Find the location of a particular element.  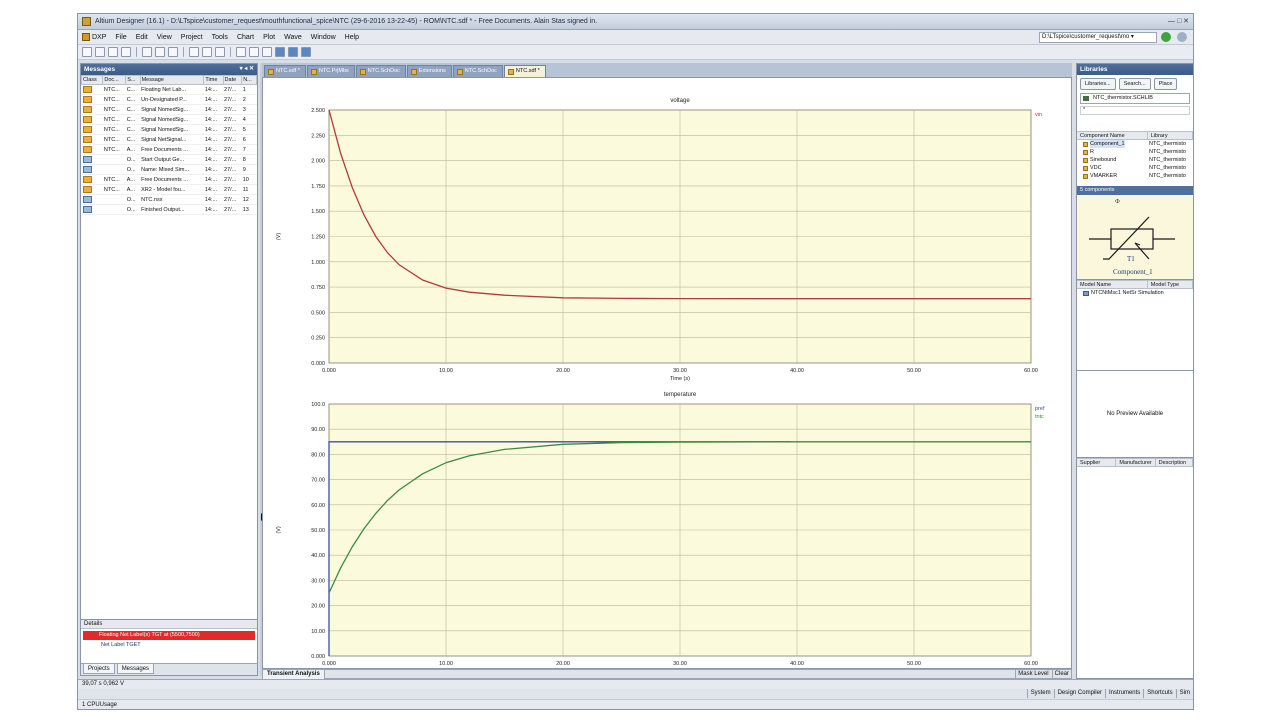

library-select: NTC_thermistor.SCHLIB is located at coordinates (1135, 98).